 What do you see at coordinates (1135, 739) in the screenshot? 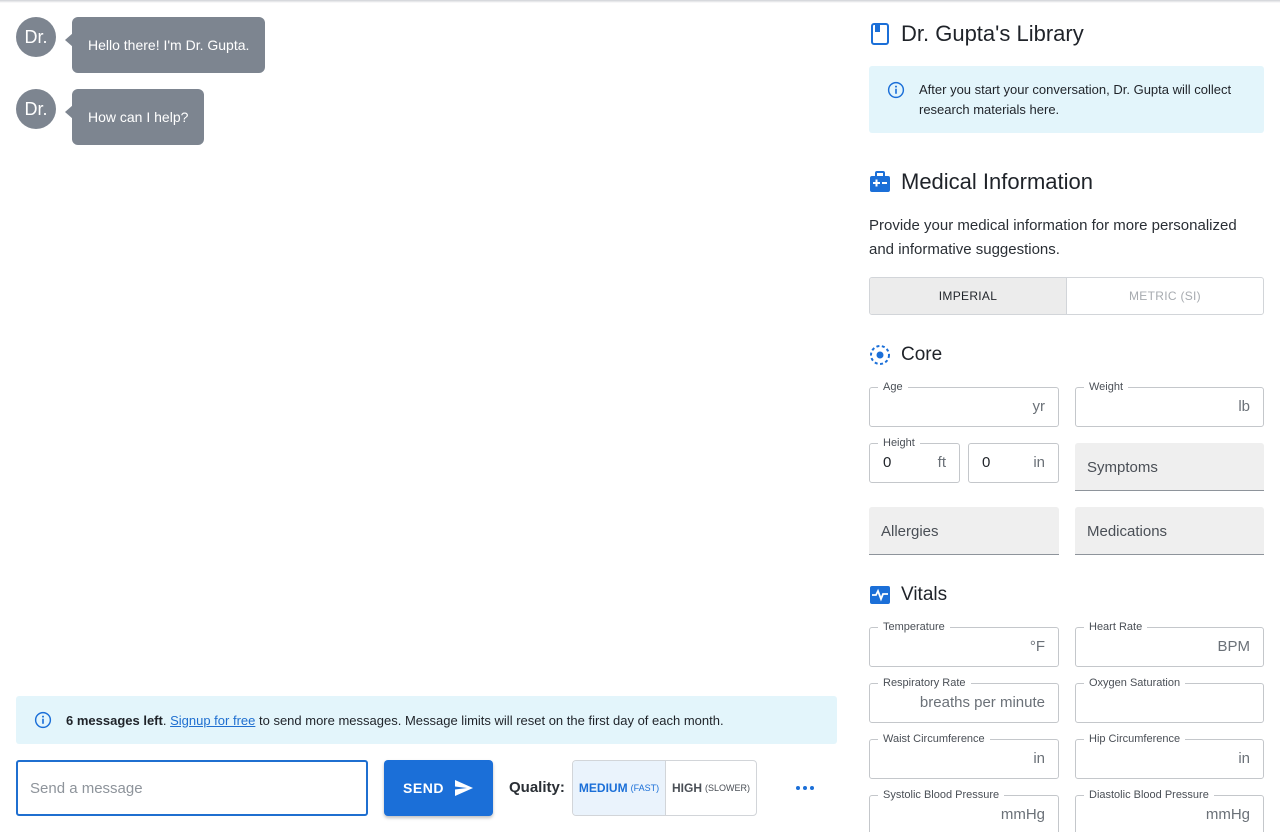
I see `hip-label: Hip Circumference` at bounding box center [1135, 739].